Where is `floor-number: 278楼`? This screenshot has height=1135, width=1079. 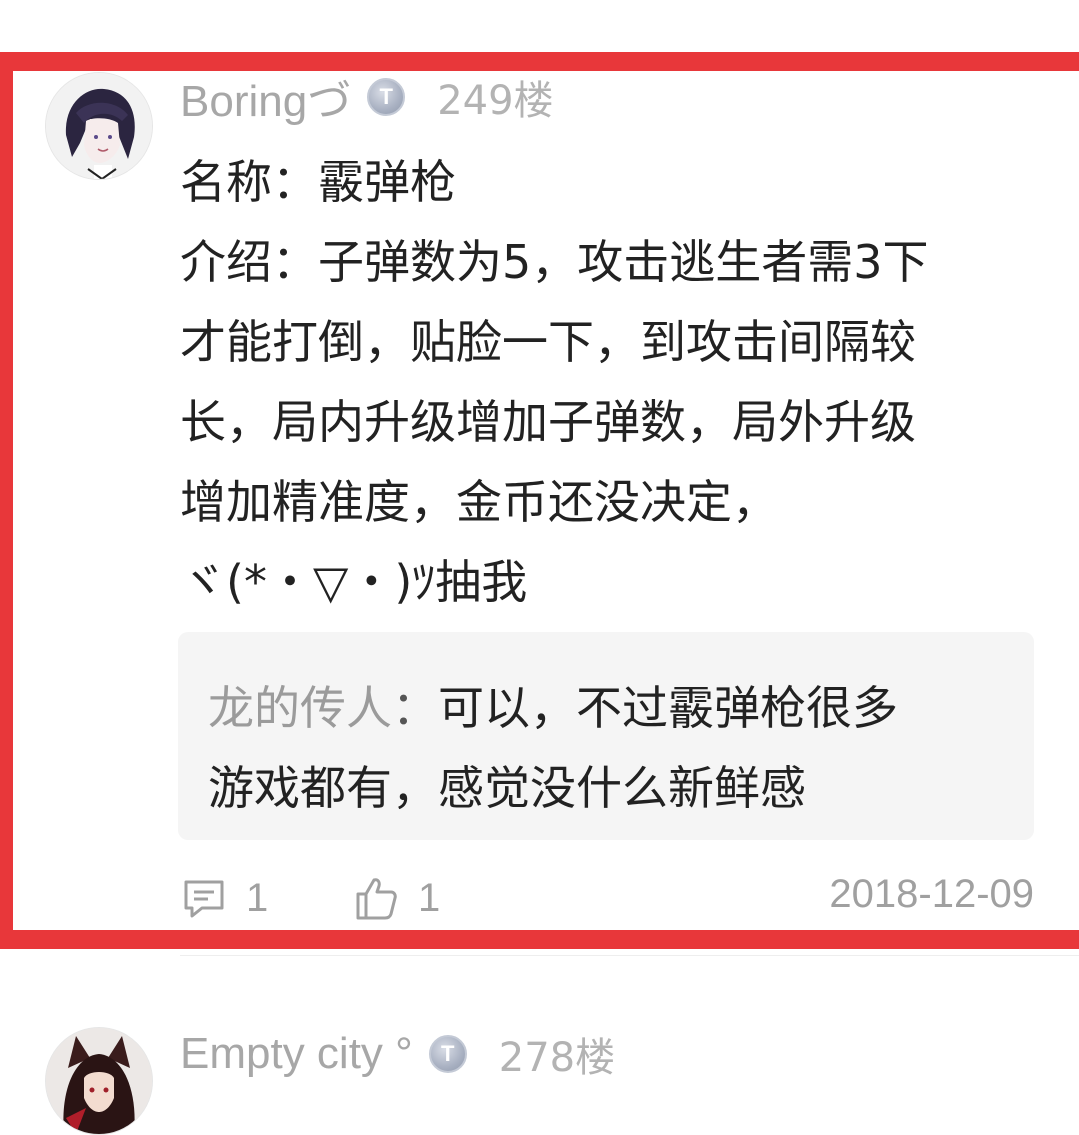
floor-number: 278楼 is located at coordinates (557, 1058).